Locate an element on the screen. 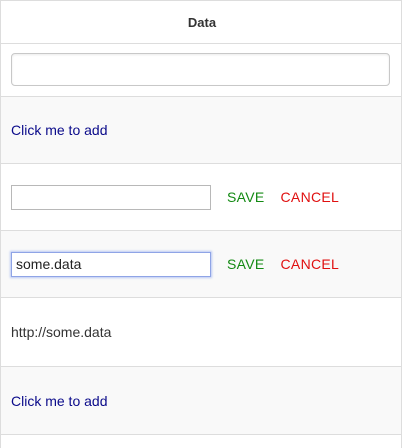 The height and width of the screenshot is (448, 402). column-header-label: Data is located at coordinates (202, 22).